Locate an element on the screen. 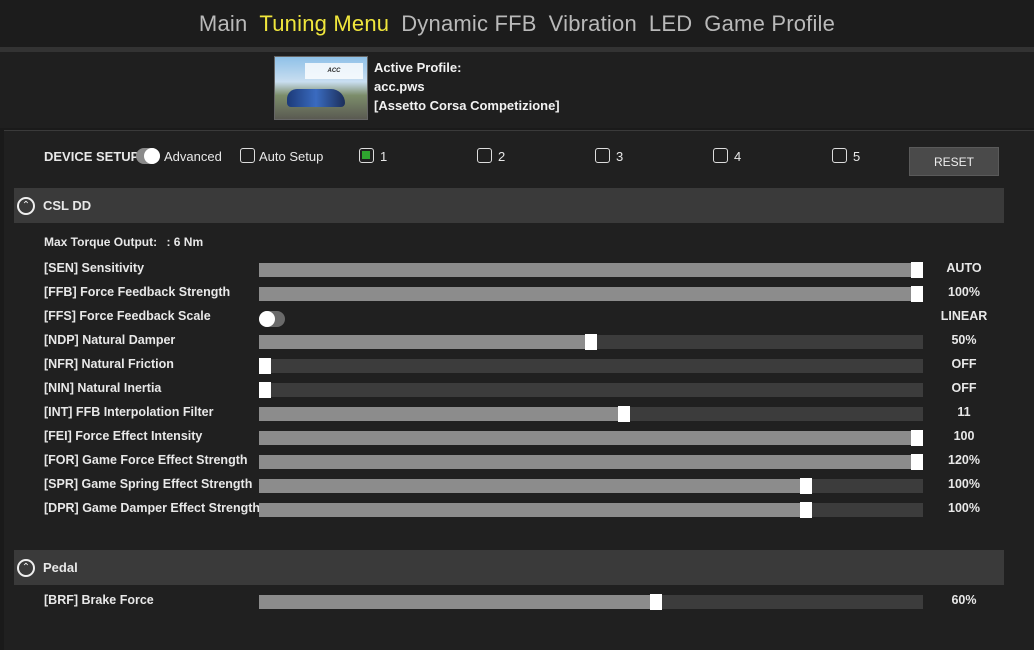 The width and height of the screenshot is (1034, 650). slot-1-checkbox is located at coordinates (366, 155).